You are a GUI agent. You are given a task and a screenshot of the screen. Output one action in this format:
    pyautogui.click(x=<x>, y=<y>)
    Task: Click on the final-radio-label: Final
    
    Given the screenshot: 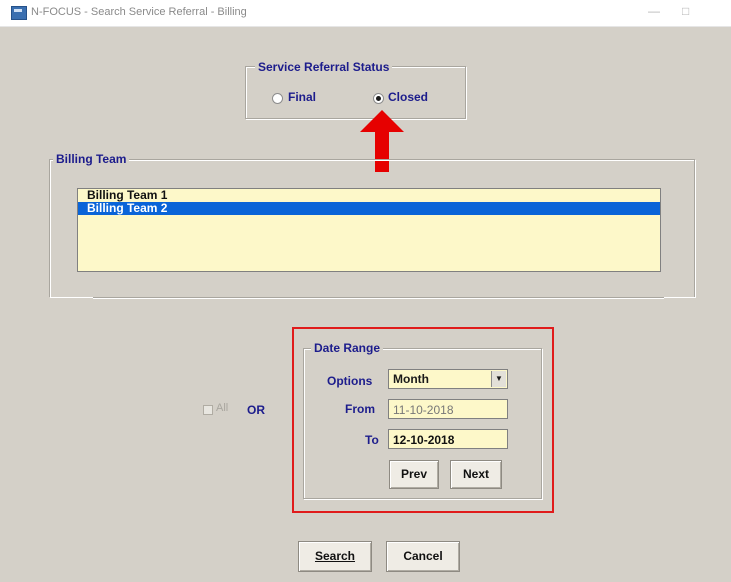 What is the action you would take?
    pyautogui.click(x=302, y=97)
    